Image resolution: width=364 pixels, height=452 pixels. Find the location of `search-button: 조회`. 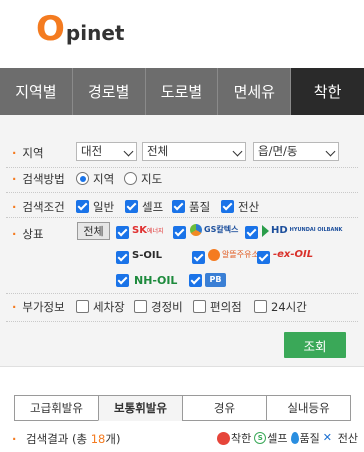

search-button: 조회 is located at coordinates (315, 345).